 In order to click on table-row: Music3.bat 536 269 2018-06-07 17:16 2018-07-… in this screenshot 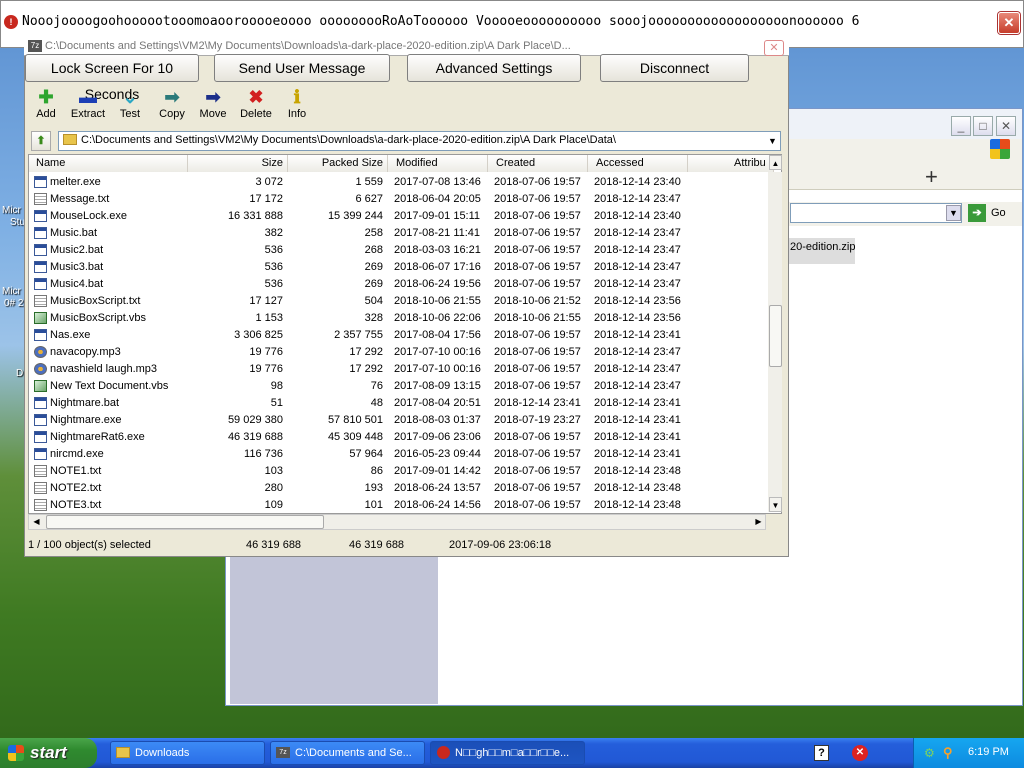, I will do `click(398, 267)`.